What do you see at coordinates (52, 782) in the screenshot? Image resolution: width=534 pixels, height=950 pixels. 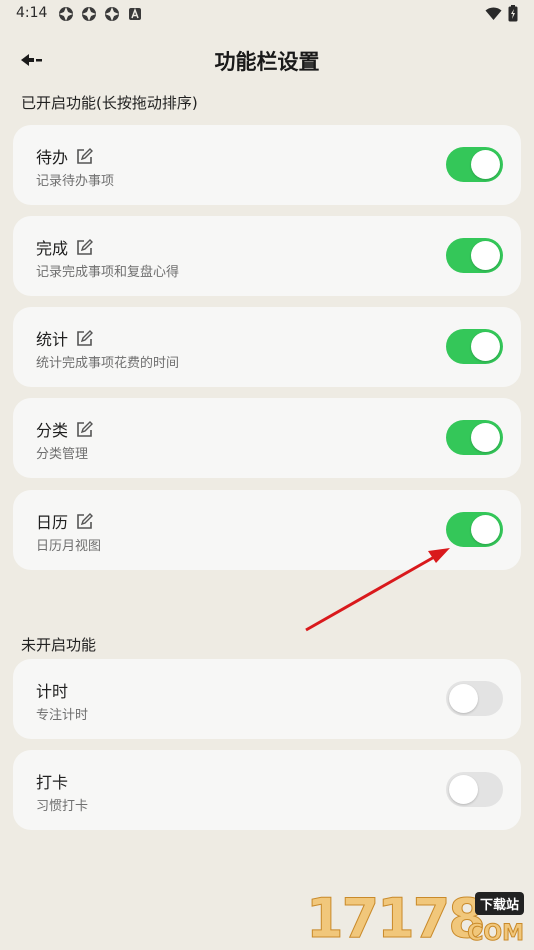 I see `feature-title: 打卡` at bounding box center [52, 782].